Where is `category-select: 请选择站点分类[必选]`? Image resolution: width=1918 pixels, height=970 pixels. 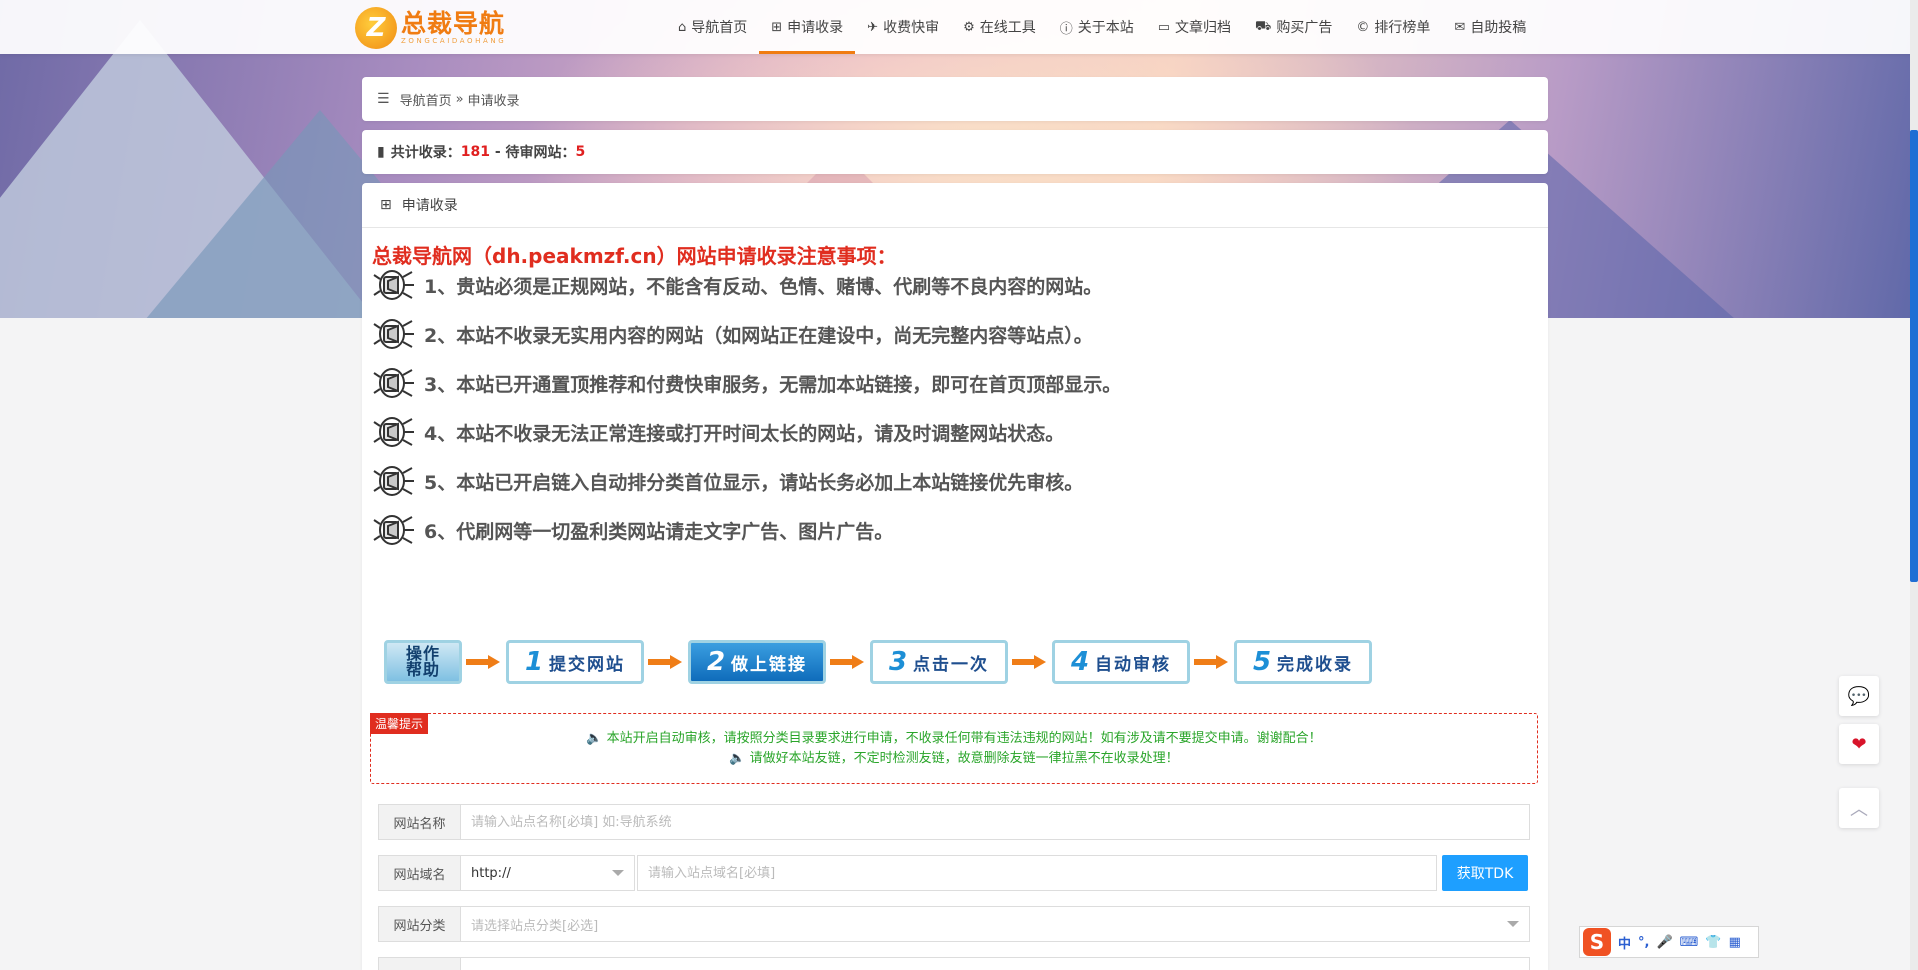 category-select: 请选择站点分类[必选] is located at coordinates (995, 924).